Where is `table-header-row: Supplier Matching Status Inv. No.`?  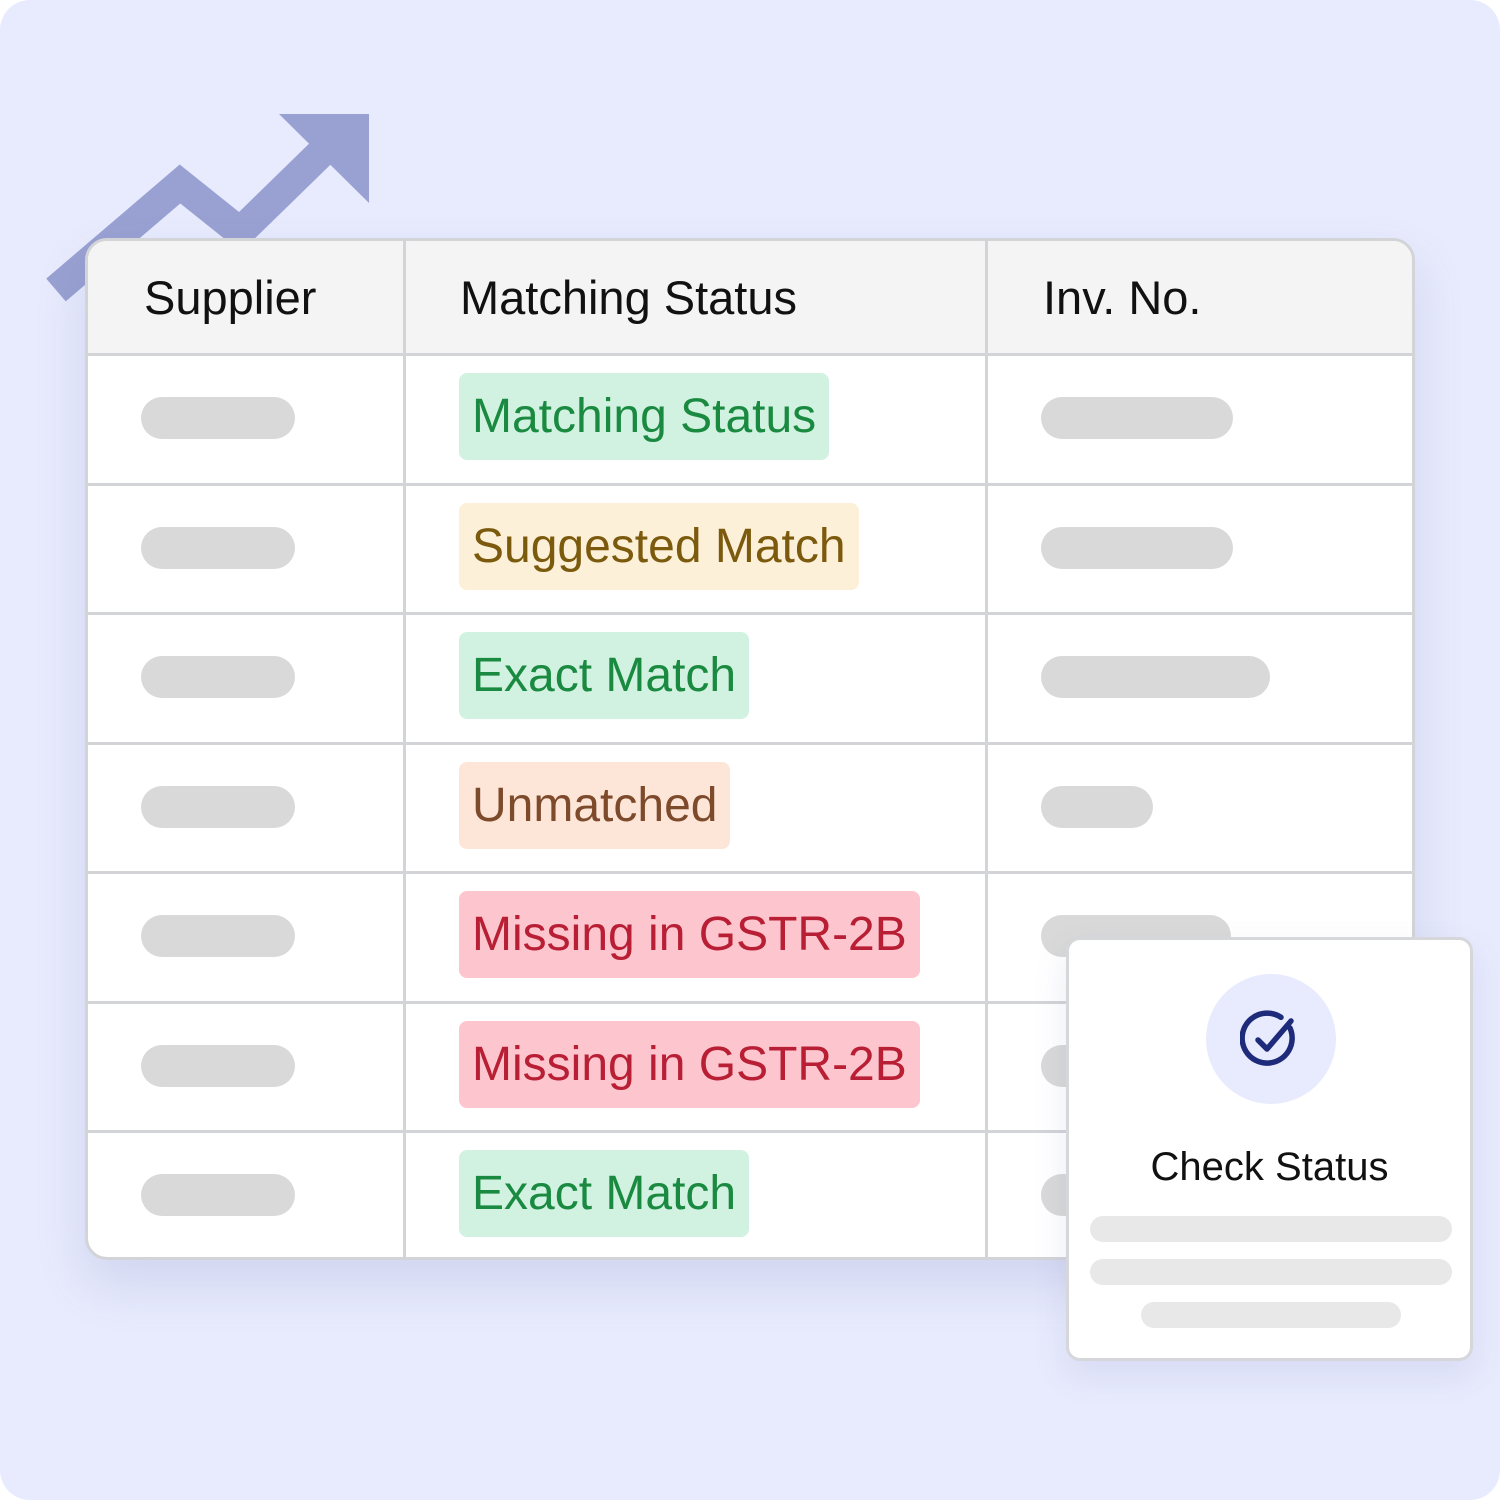 table-header-row: Supplier Matching Status Inv. No. is located at coordinates (750, 298).